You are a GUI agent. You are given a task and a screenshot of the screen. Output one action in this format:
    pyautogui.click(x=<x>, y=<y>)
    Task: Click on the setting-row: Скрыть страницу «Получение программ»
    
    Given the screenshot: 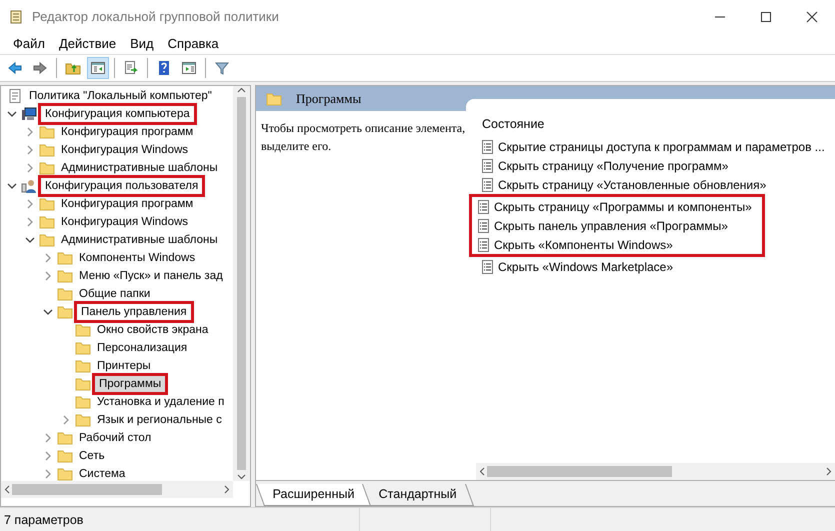 What is the action you would take?
    pyautogui.click(x=605, y=165)
    